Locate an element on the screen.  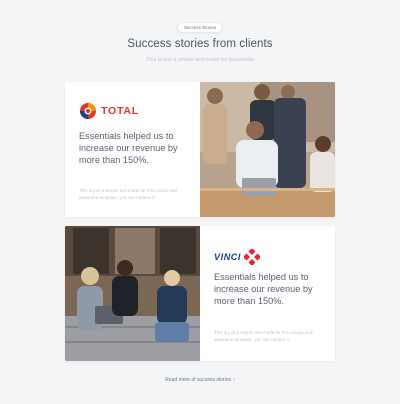
team-photo is located at coordinates (267, 149).